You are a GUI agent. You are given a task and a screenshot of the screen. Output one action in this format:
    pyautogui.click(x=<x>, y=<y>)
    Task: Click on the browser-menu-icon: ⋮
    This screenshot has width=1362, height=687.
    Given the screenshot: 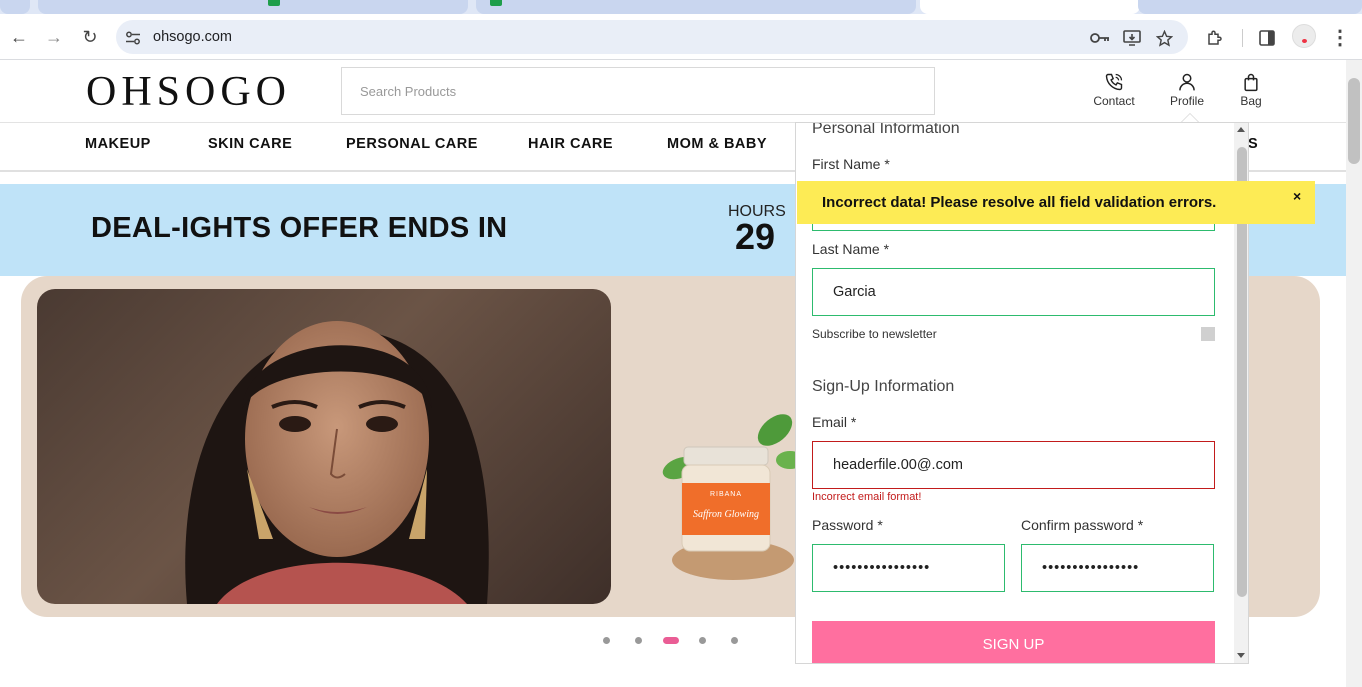 What is the action you would take?
    pyautogui.click(x=1340, y=37)
    